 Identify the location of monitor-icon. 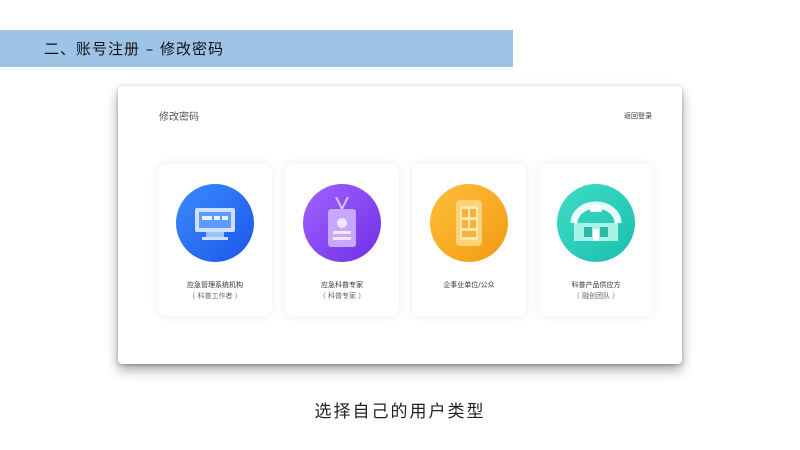
(215, 223).